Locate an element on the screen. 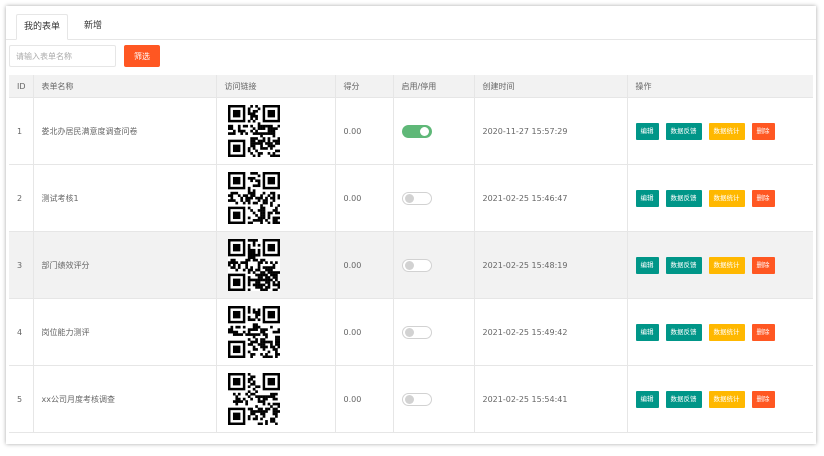 This screenshot has width=824, height=456. col-header-created: 创建时间 is located at coordinates (551, 86).